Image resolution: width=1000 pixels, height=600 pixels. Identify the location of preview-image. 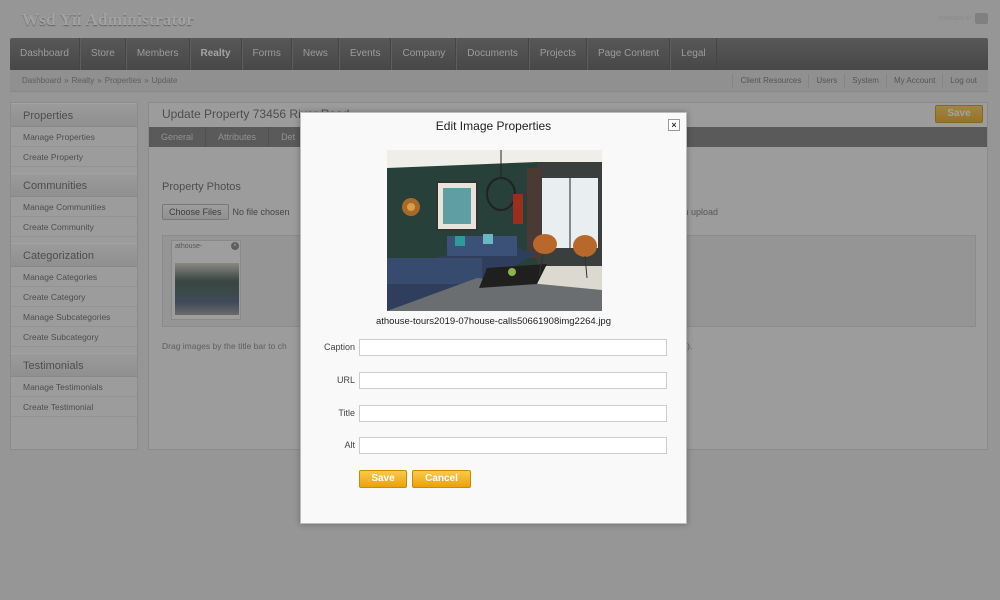
(494, 230).